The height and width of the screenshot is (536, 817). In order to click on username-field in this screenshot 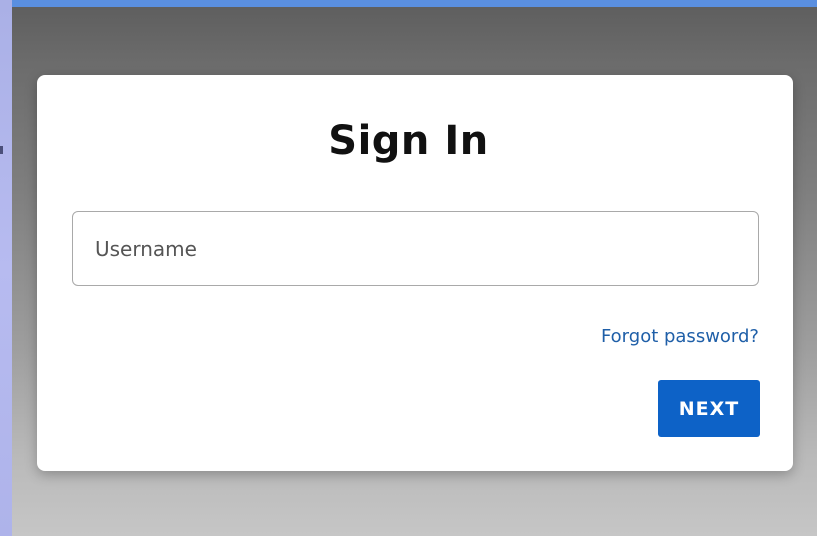, I will do `click(415, 248)`.